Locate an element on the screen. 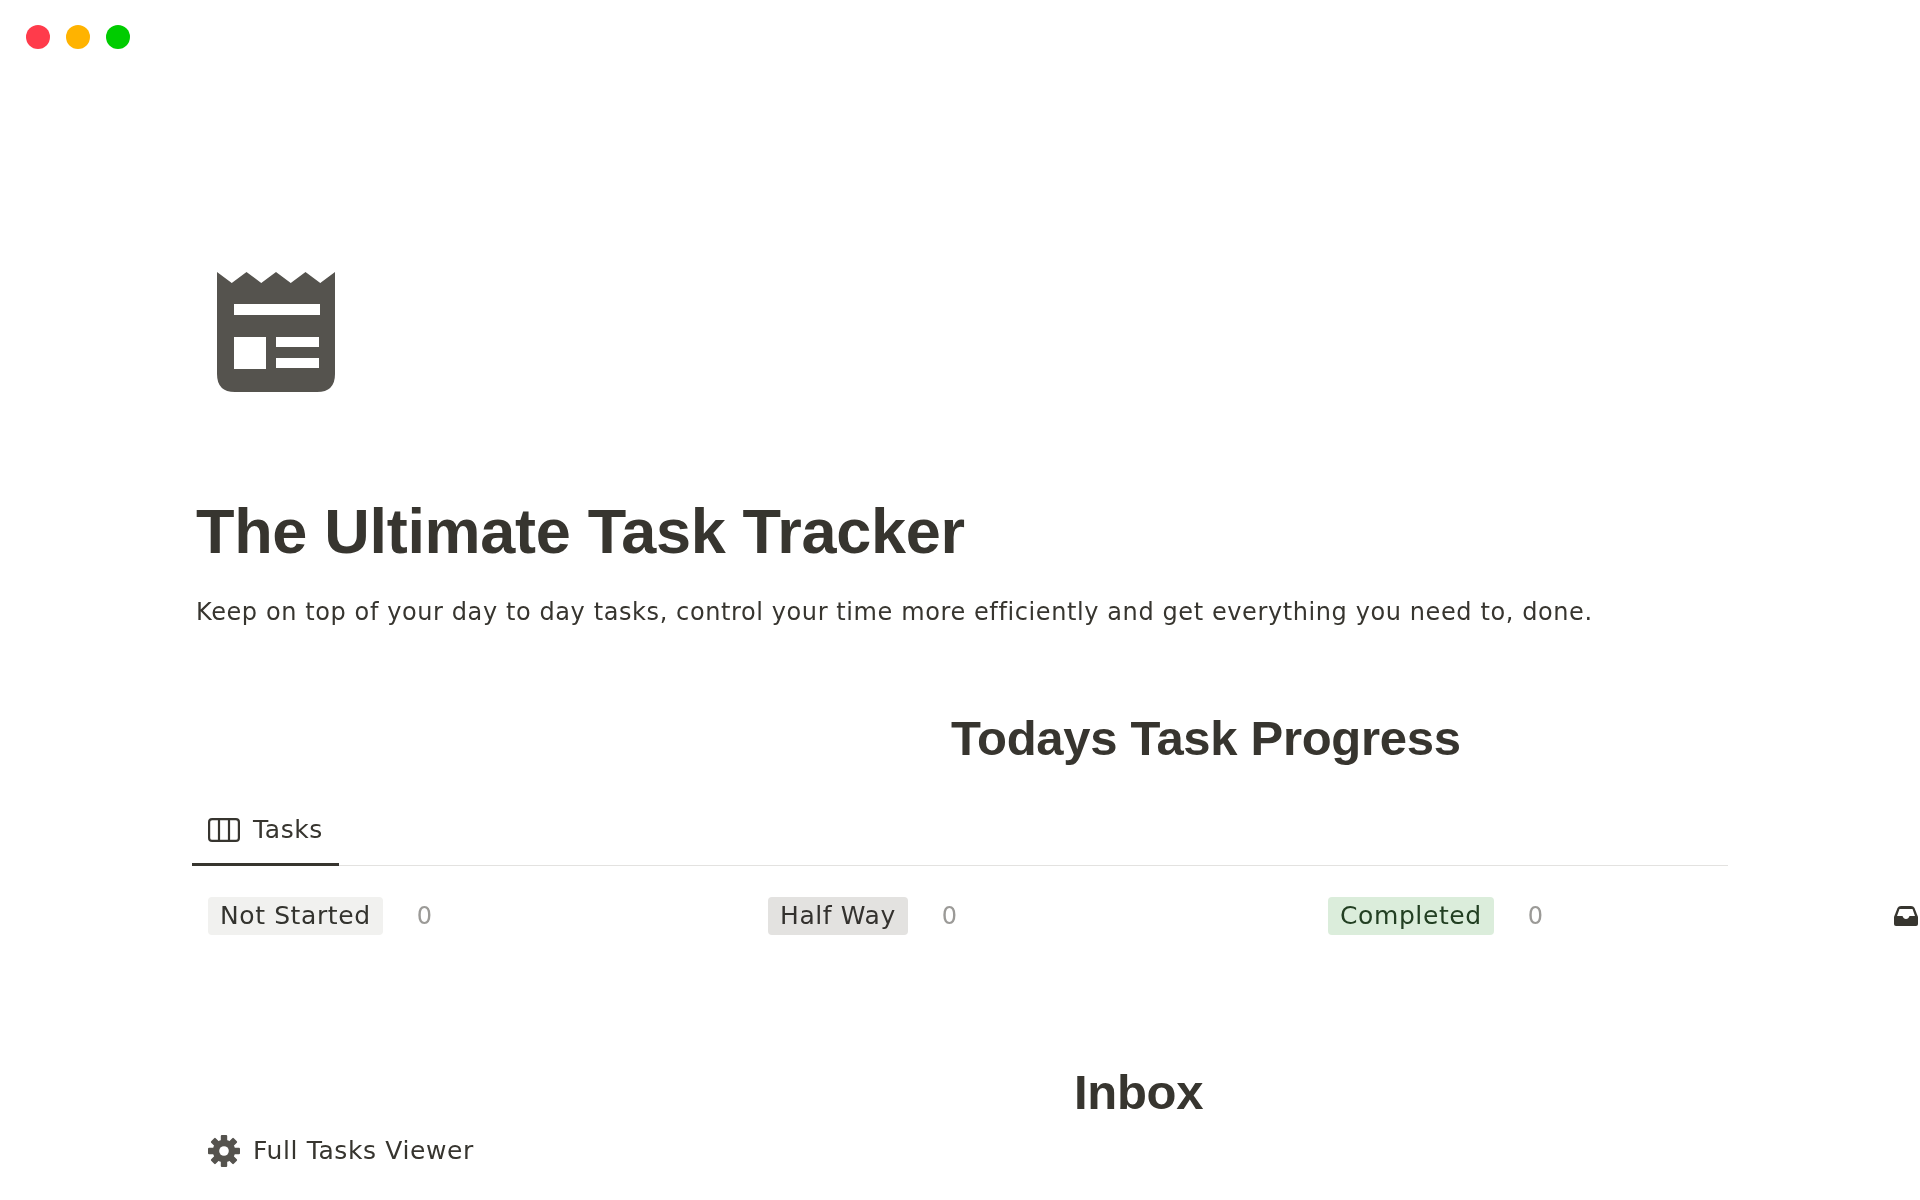  newspaper-icon is located at coordinates (276, 332).